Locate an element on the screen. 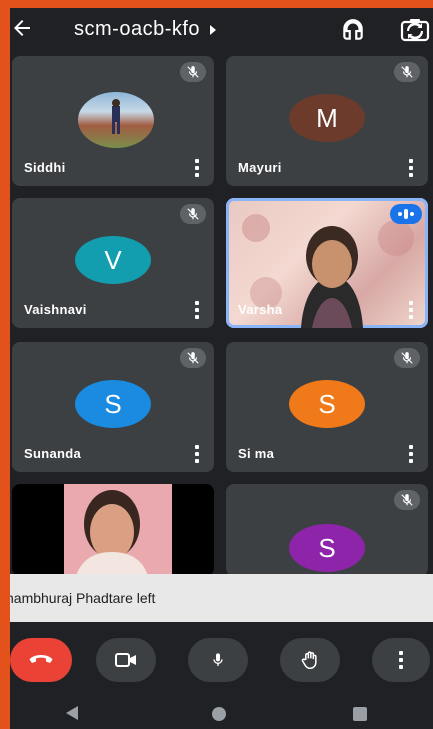 The image size is (433, 729). participant-tile-vaishnavi: V Vaishnavi is located at coordinates (113, 263).